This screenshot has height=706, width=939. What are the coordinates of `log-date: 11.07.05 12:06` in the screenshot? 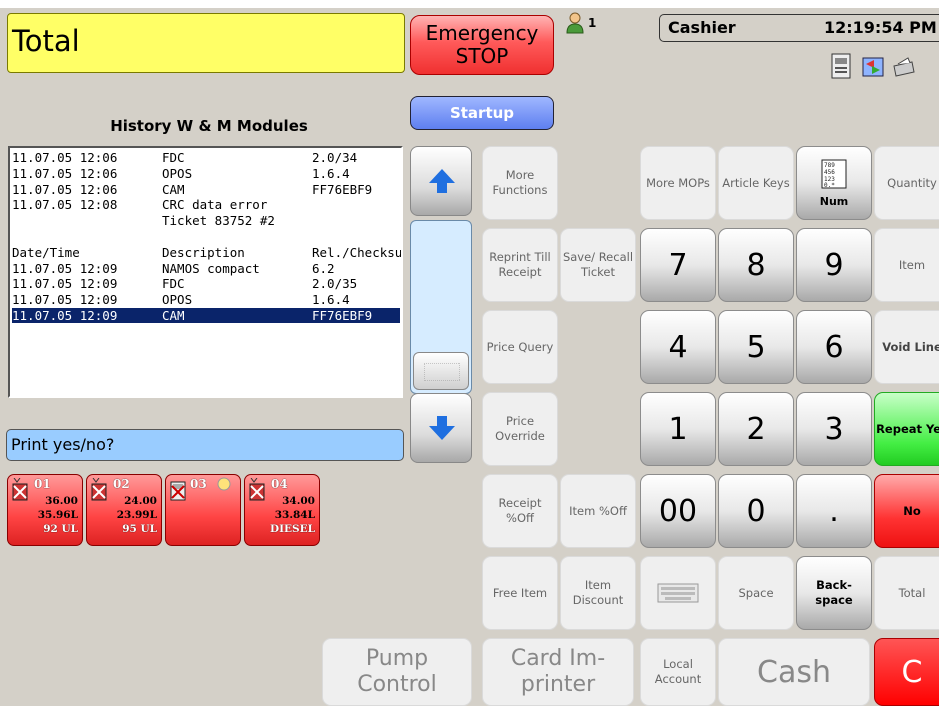 It's located at (65, 189).